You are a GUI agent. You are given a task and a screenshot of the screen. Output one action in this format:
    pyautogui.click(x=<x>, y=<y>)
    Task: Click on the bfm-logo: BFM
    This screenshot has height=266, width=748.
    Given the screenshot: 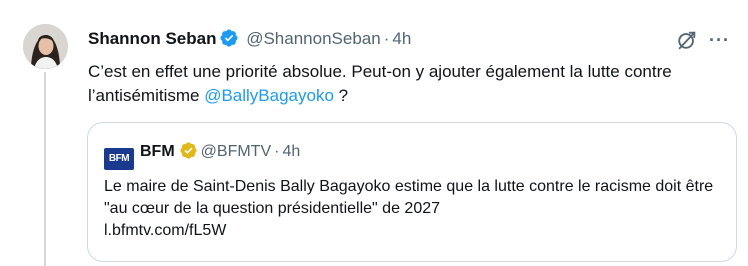 What is the action you would take?
    pyautogui.click(x=119, y=159)
    